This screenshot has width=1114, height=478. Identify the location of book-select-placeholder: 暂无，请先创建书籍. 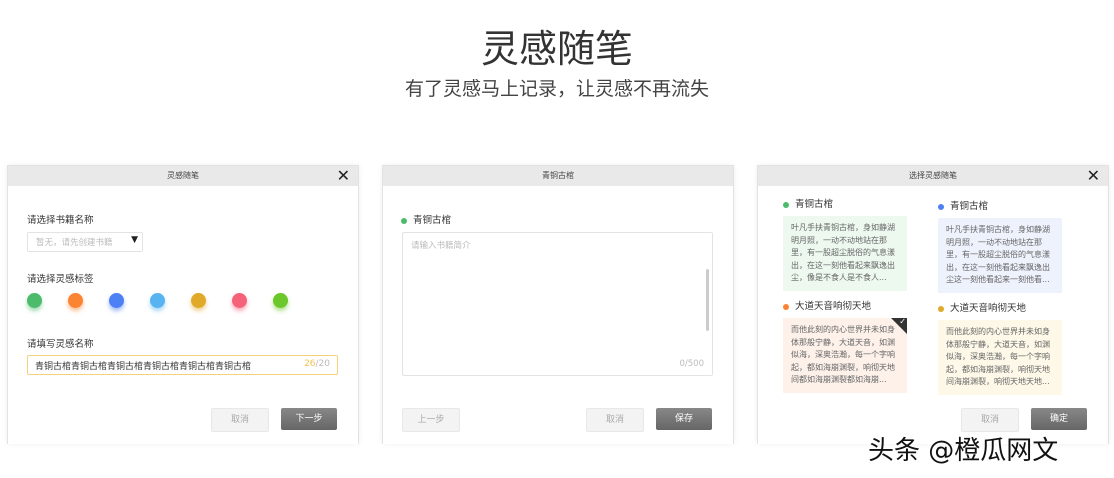
(74, 243).